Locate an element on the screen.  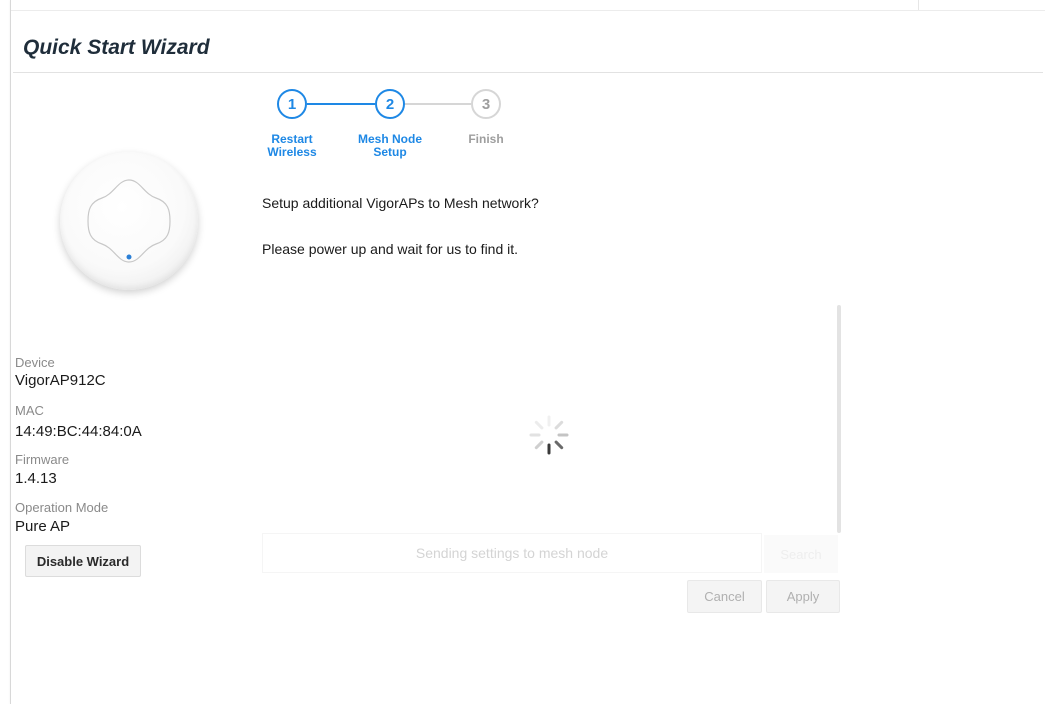
apply-button: Apply is located at coordinates (803, 596).